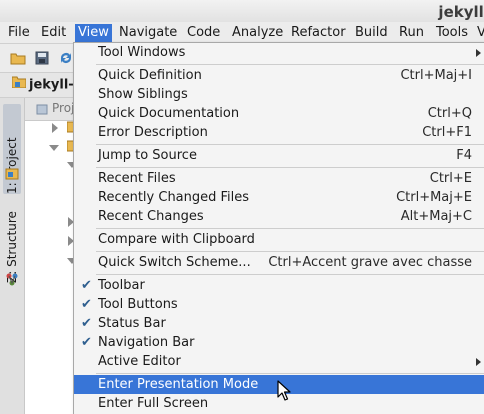  Describe the element at coordinates (461, 12) in the screenshot. I see `window-title: jekyll-` at that location.